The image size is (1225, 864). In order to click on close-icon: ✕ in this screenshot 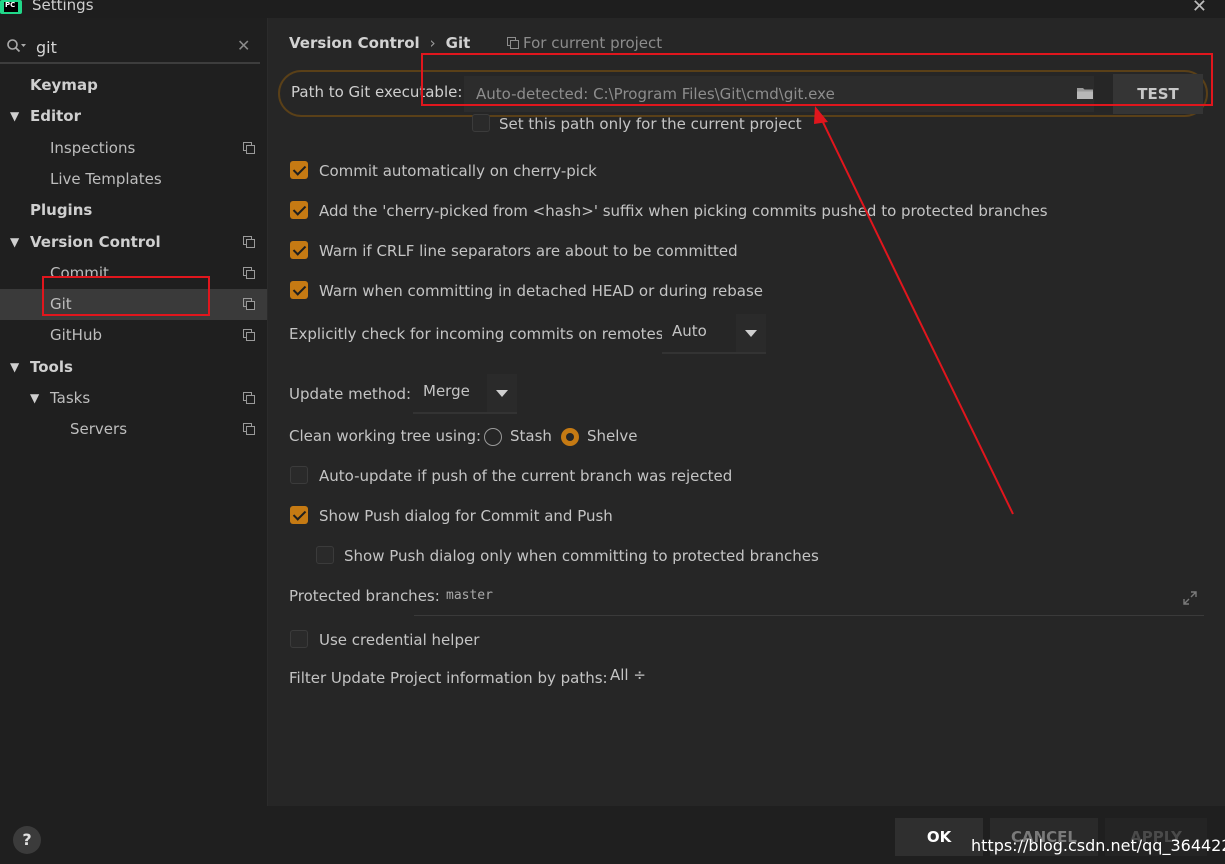, I will do `click(1199, 8)`.